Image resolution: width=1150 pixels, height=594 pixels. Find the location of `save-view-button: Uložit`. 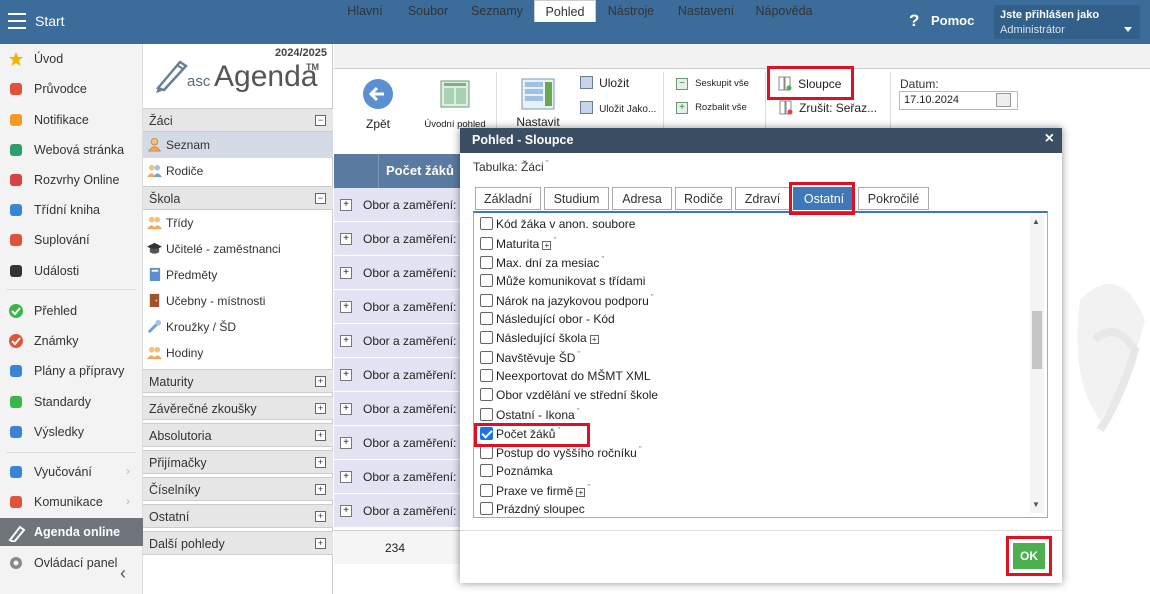

save-view-button: Uložit is located at coordinates (604, 83).